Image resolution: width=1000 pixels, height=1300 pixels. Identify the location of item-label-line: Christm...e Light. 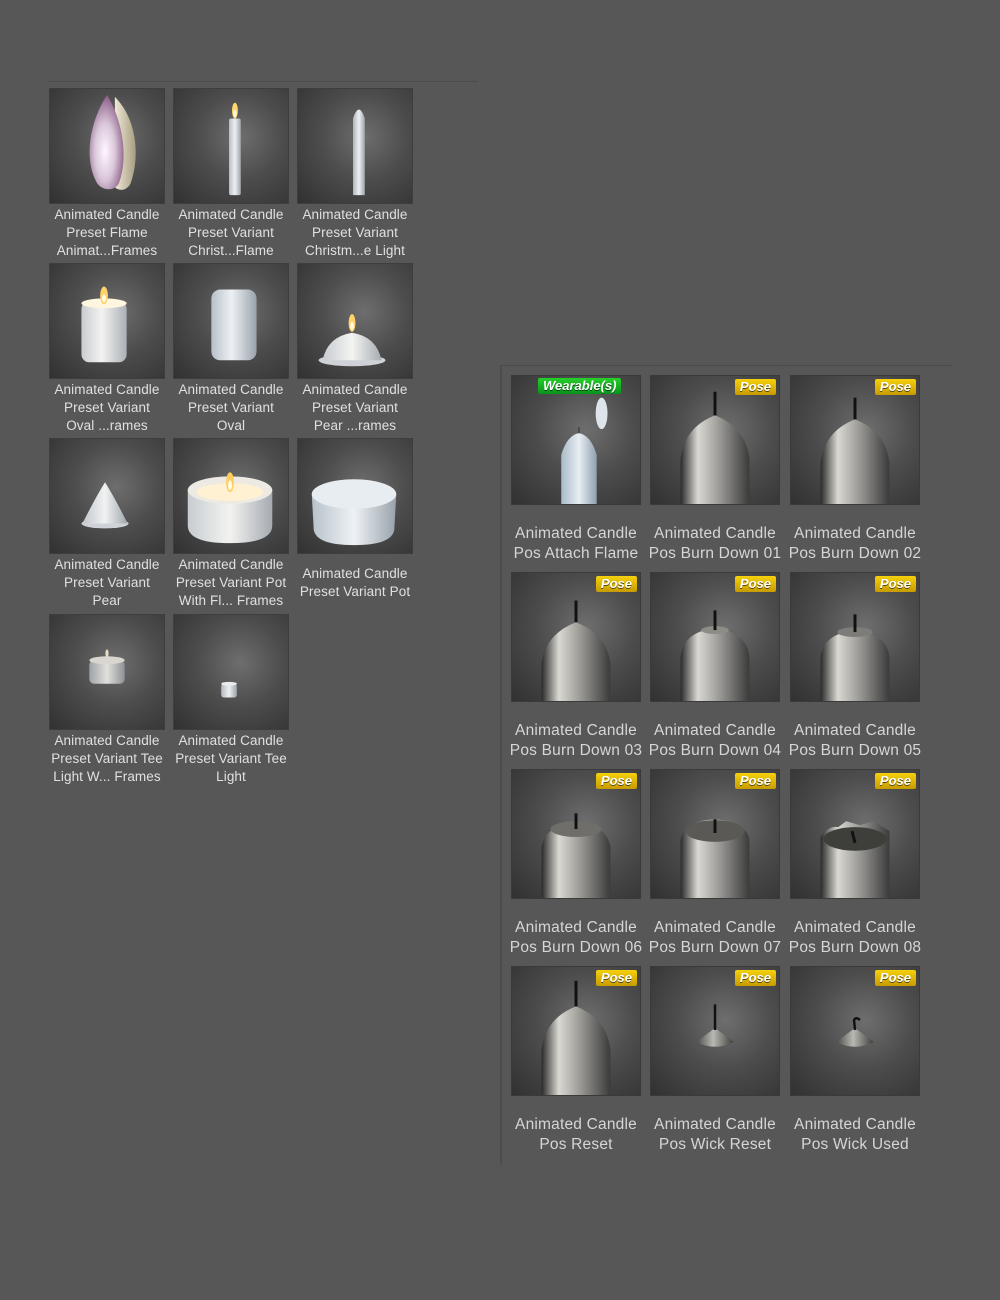
(355, 250).